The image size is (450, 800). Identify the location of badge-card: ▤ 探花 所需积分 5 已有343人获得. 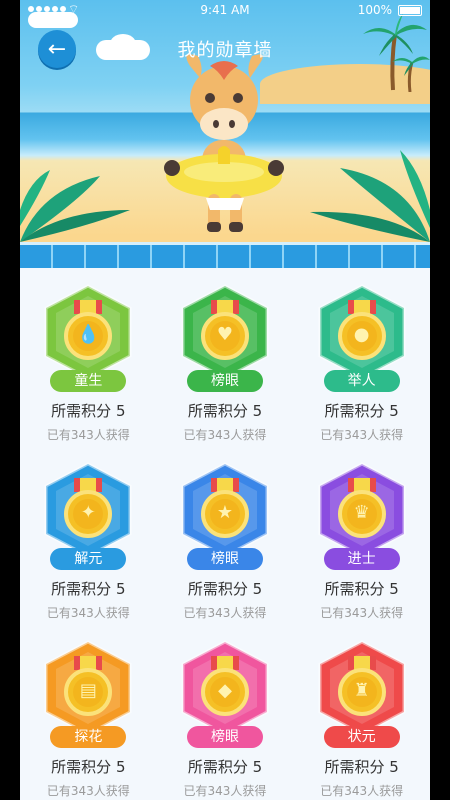
(88, 719).